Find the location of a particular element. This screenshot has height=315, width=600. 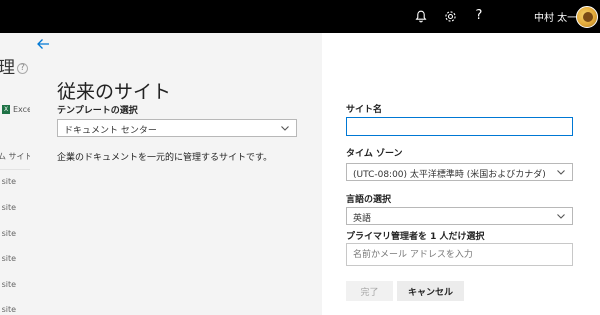

language-select-value: 英語 is located at coordinates (362, 219).